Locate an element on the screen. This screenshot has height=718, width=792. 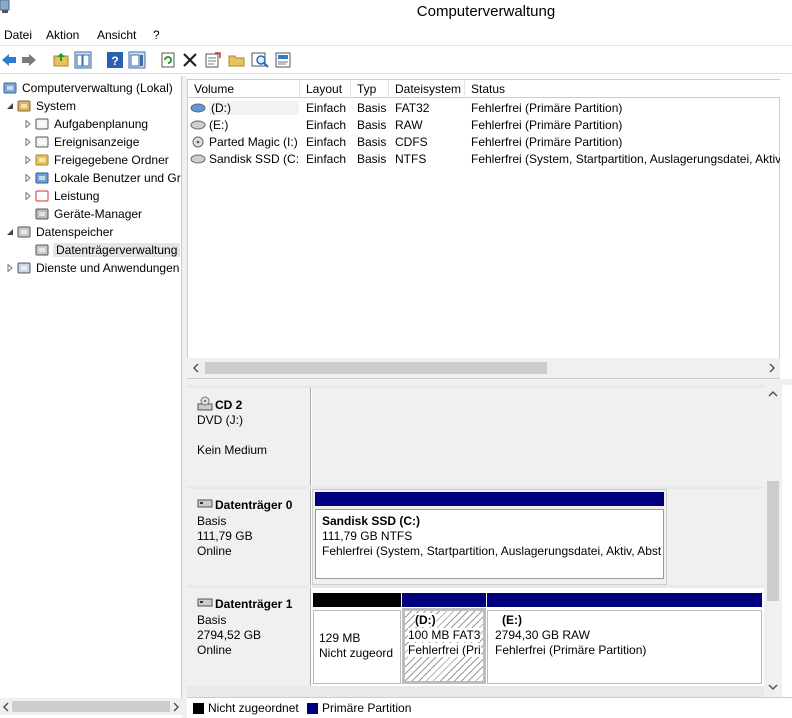
menu-aktion: Aktion is located at coordinates (62, 35).